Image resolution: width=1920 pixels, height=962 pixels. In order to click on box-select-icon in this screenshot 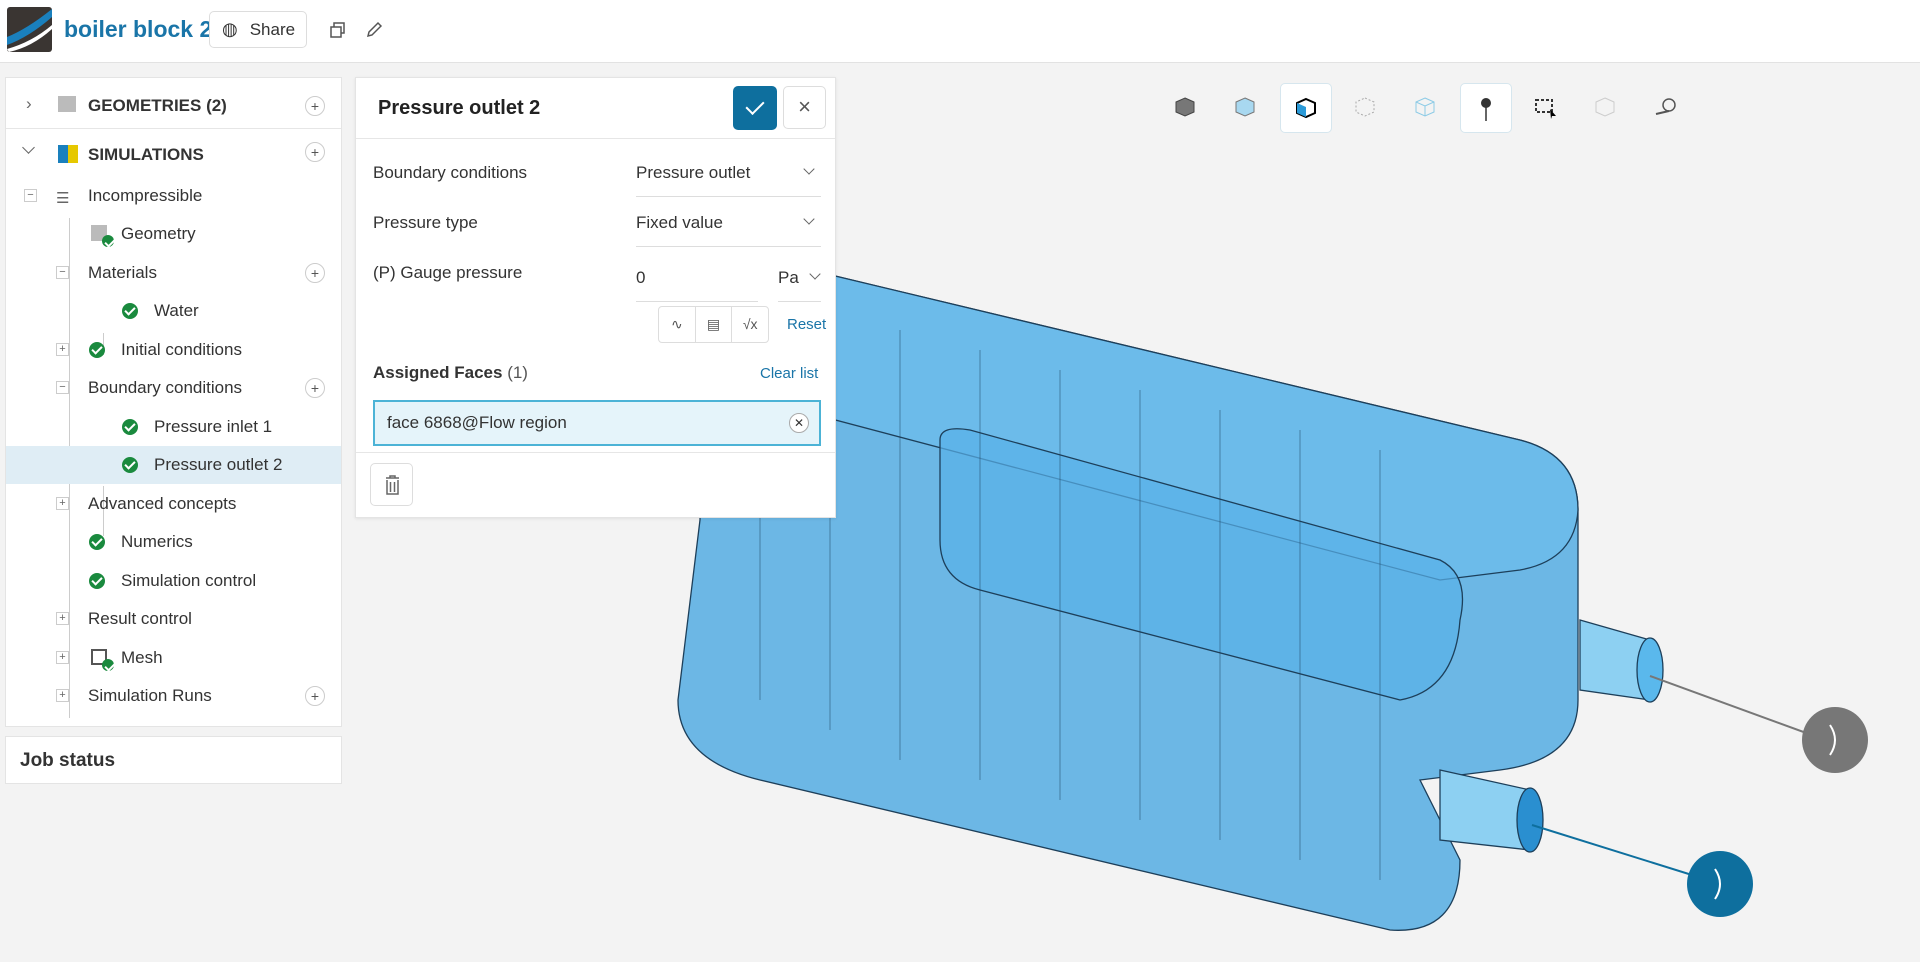, I will do `click(1545, 109)`.